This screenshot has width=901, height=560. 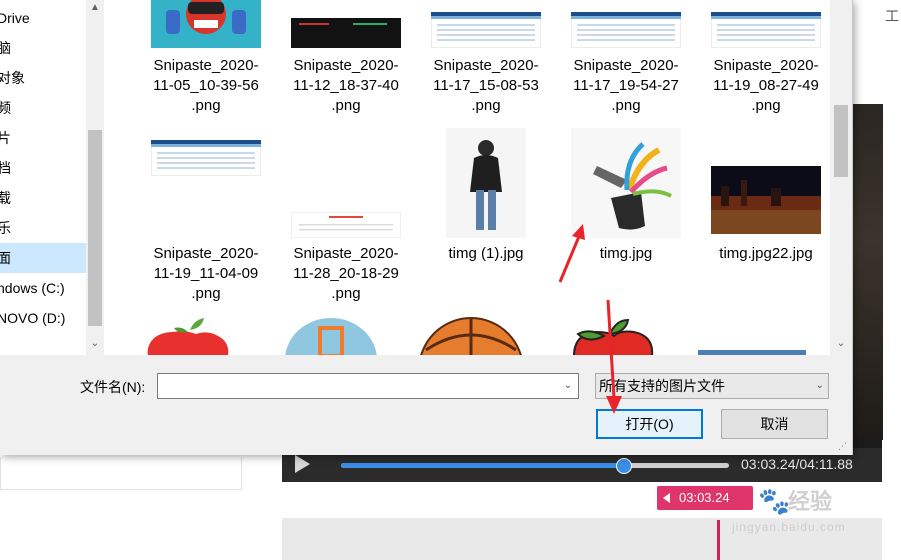 I want to click on nav-item-label: 乐, so click(x=5, y=228).